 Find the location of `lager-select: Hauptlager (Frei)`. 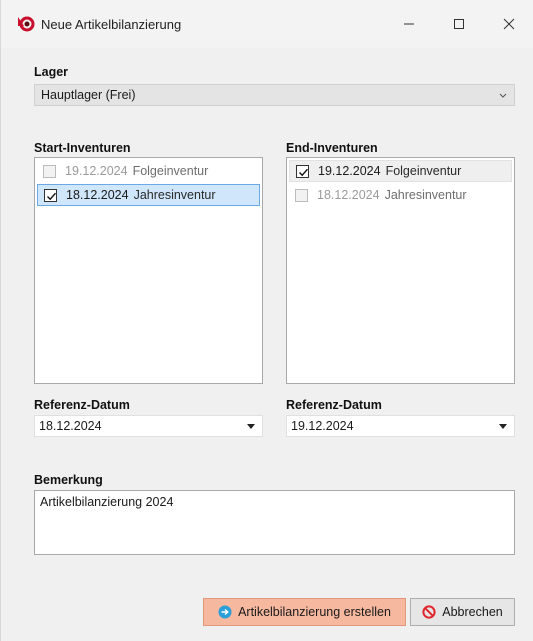

lager-select: Hauptlager (Frei) is located at coordinates (274, 95).